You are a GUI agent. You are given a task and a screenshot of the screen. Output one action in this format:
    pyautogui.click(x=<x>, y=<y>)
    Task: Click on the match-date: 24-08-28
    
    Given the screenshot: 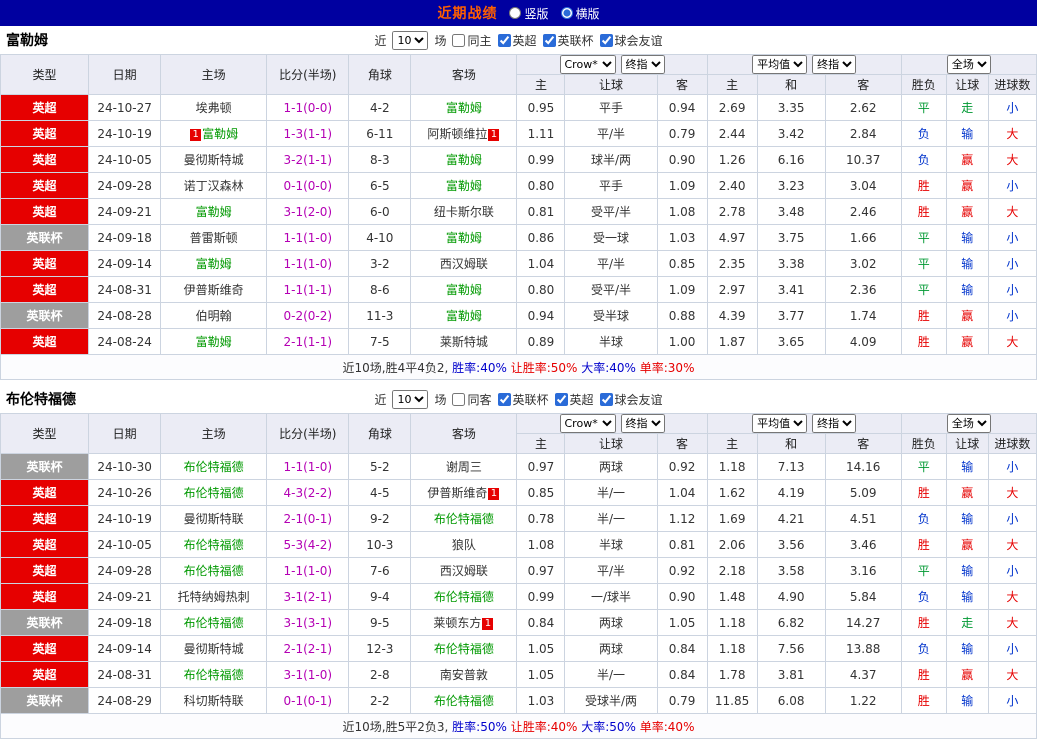 What is the action you would take?
    pyautogui.click(x=125, y=315)
    